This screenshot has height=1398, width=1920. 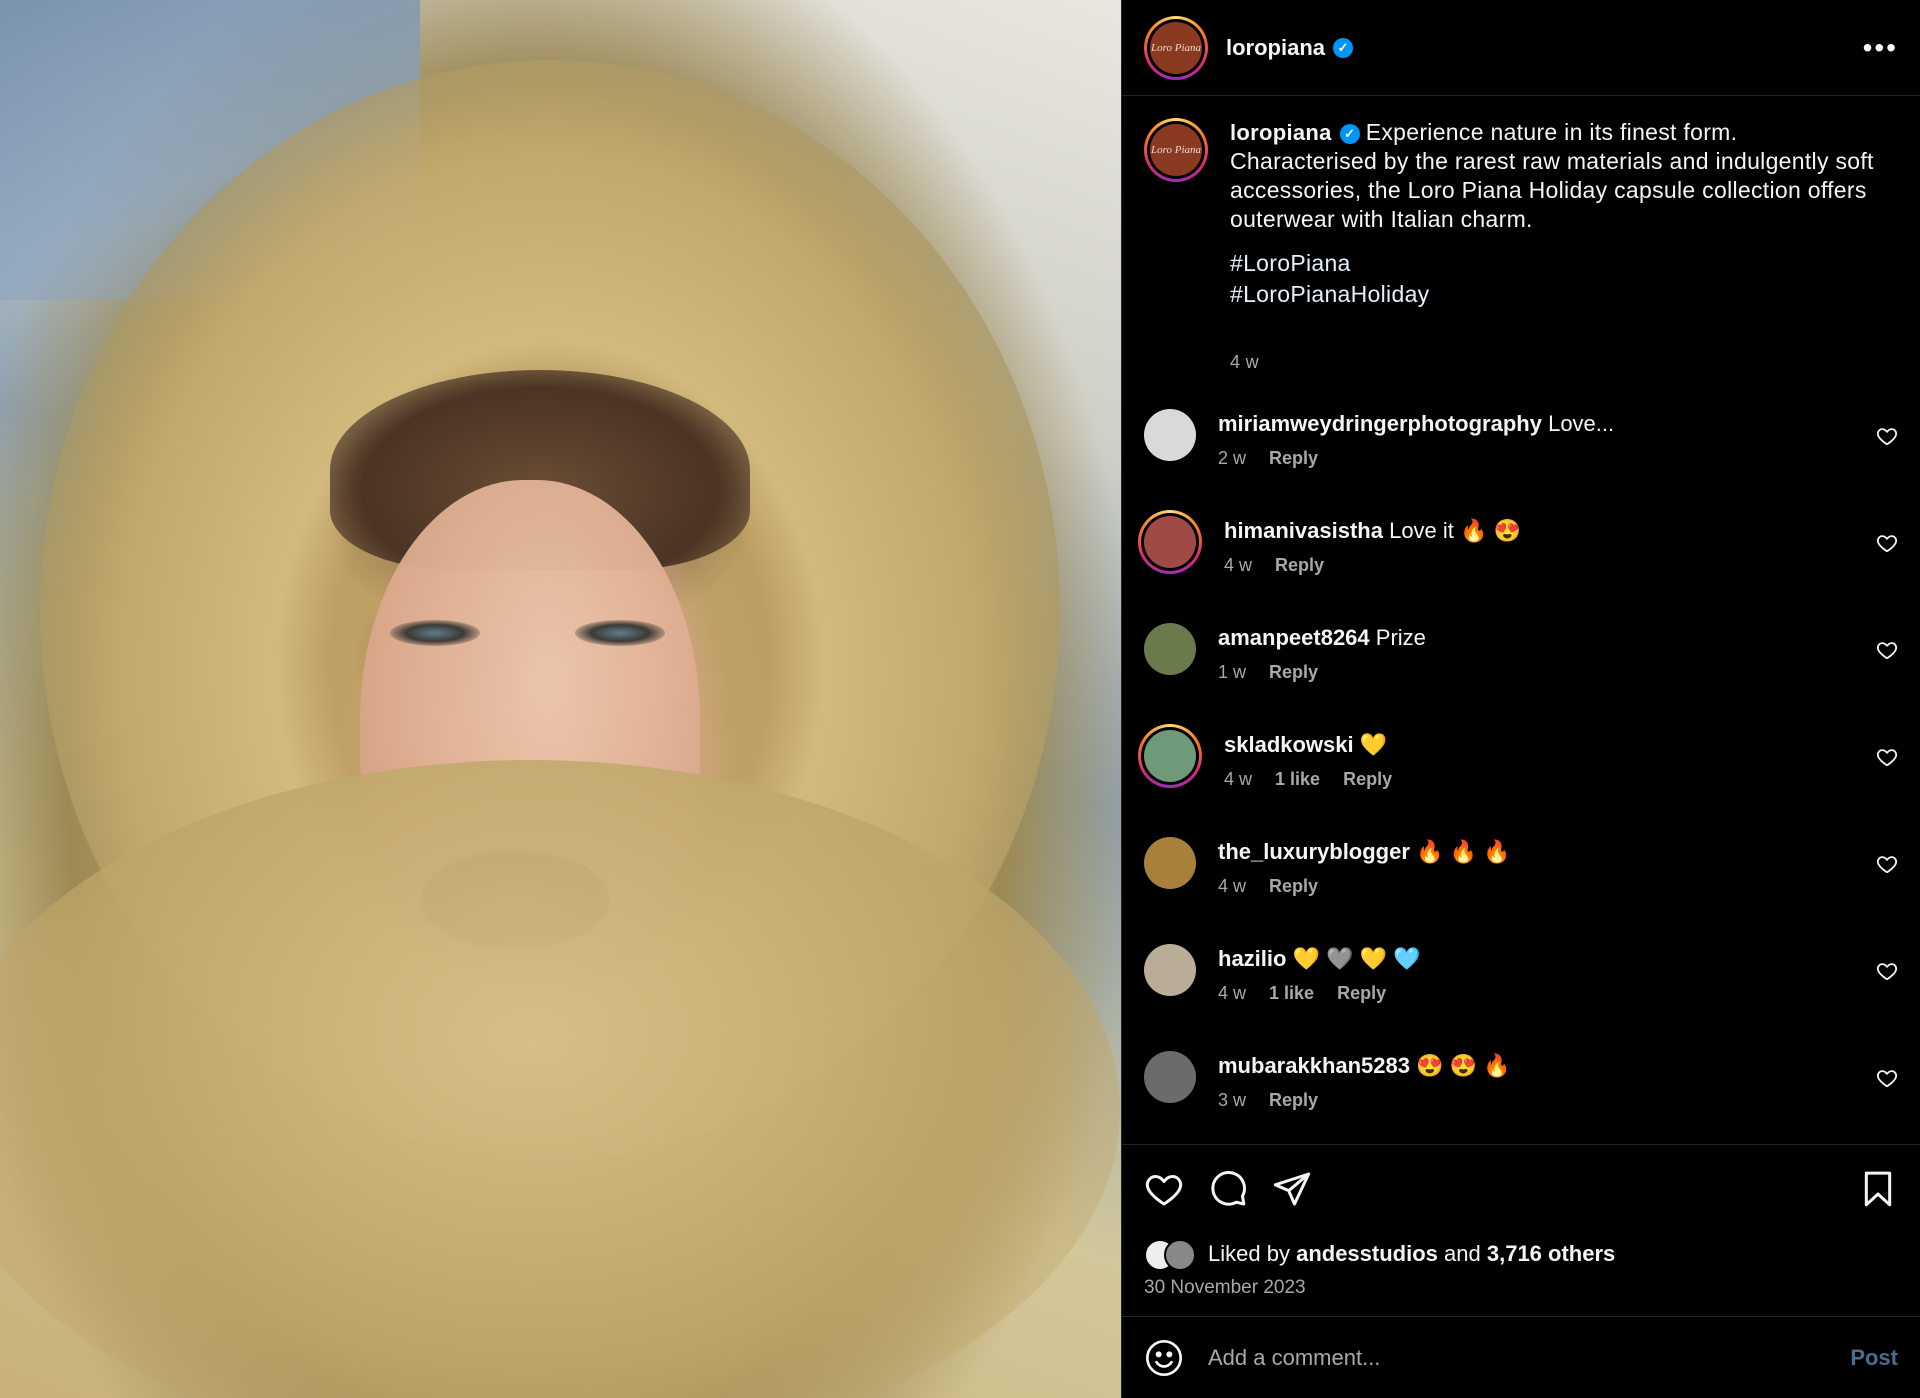 What do you see at coordinates (1555, 362) in the screenshot?
I see `caption-timestamp: 4 w` at bounding box center [1555, 362].